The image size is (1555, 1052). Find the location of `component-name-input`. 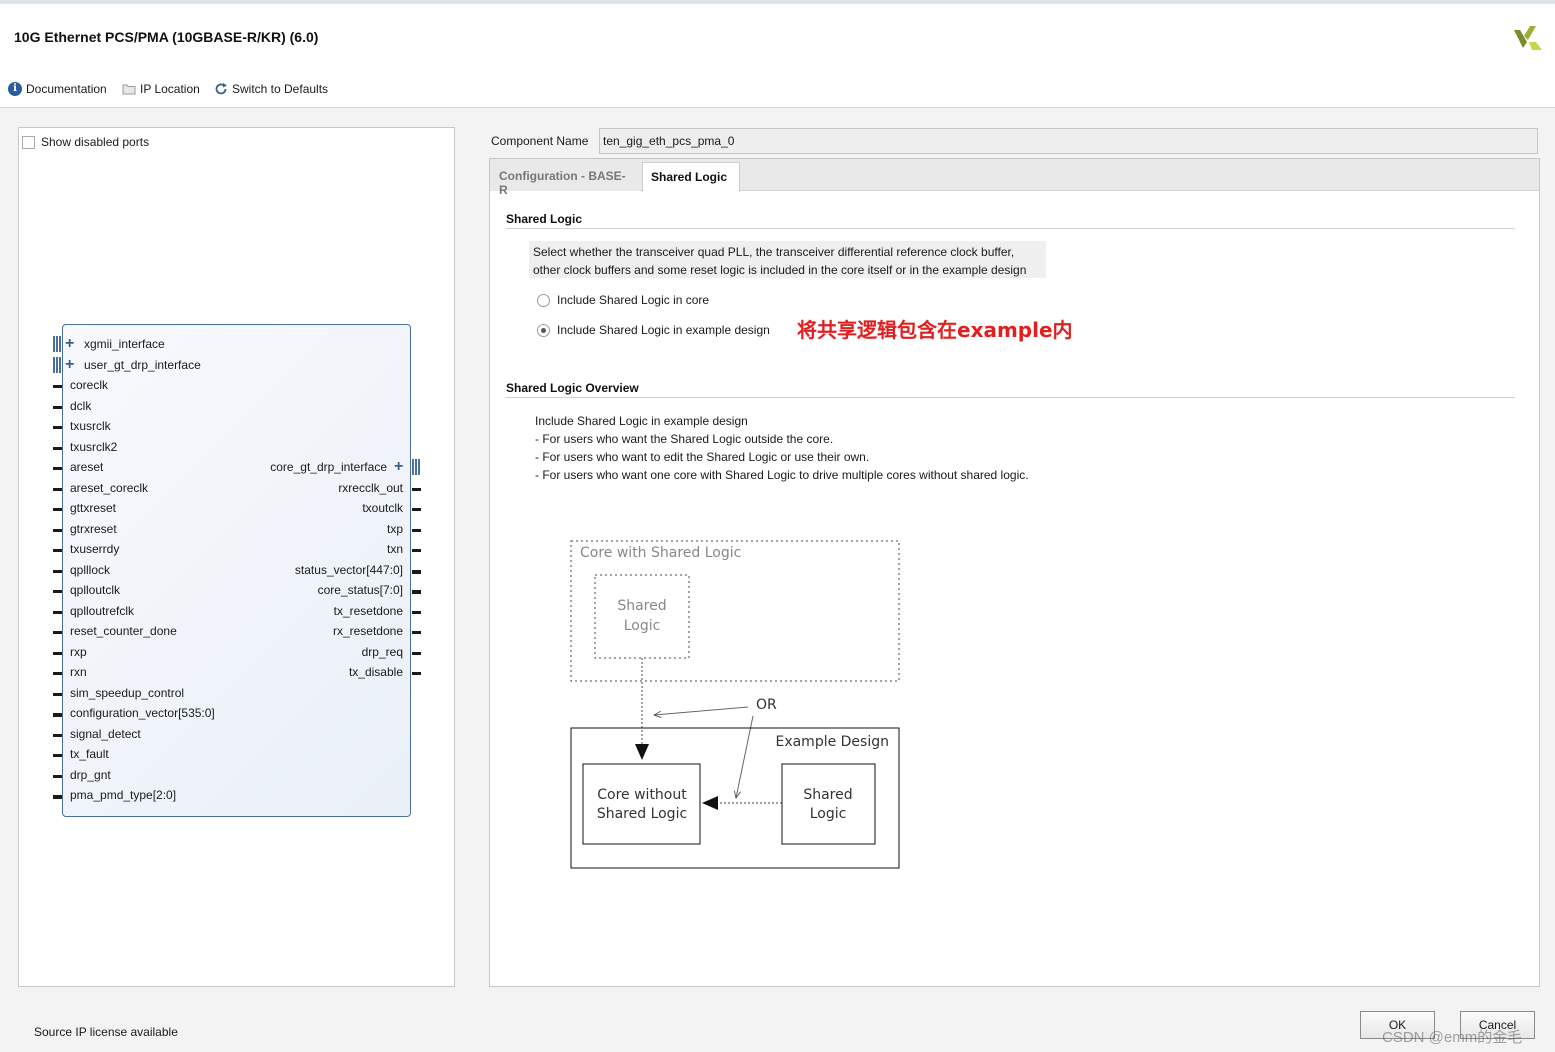

component-name-input is located at coordinates (1068, 141).